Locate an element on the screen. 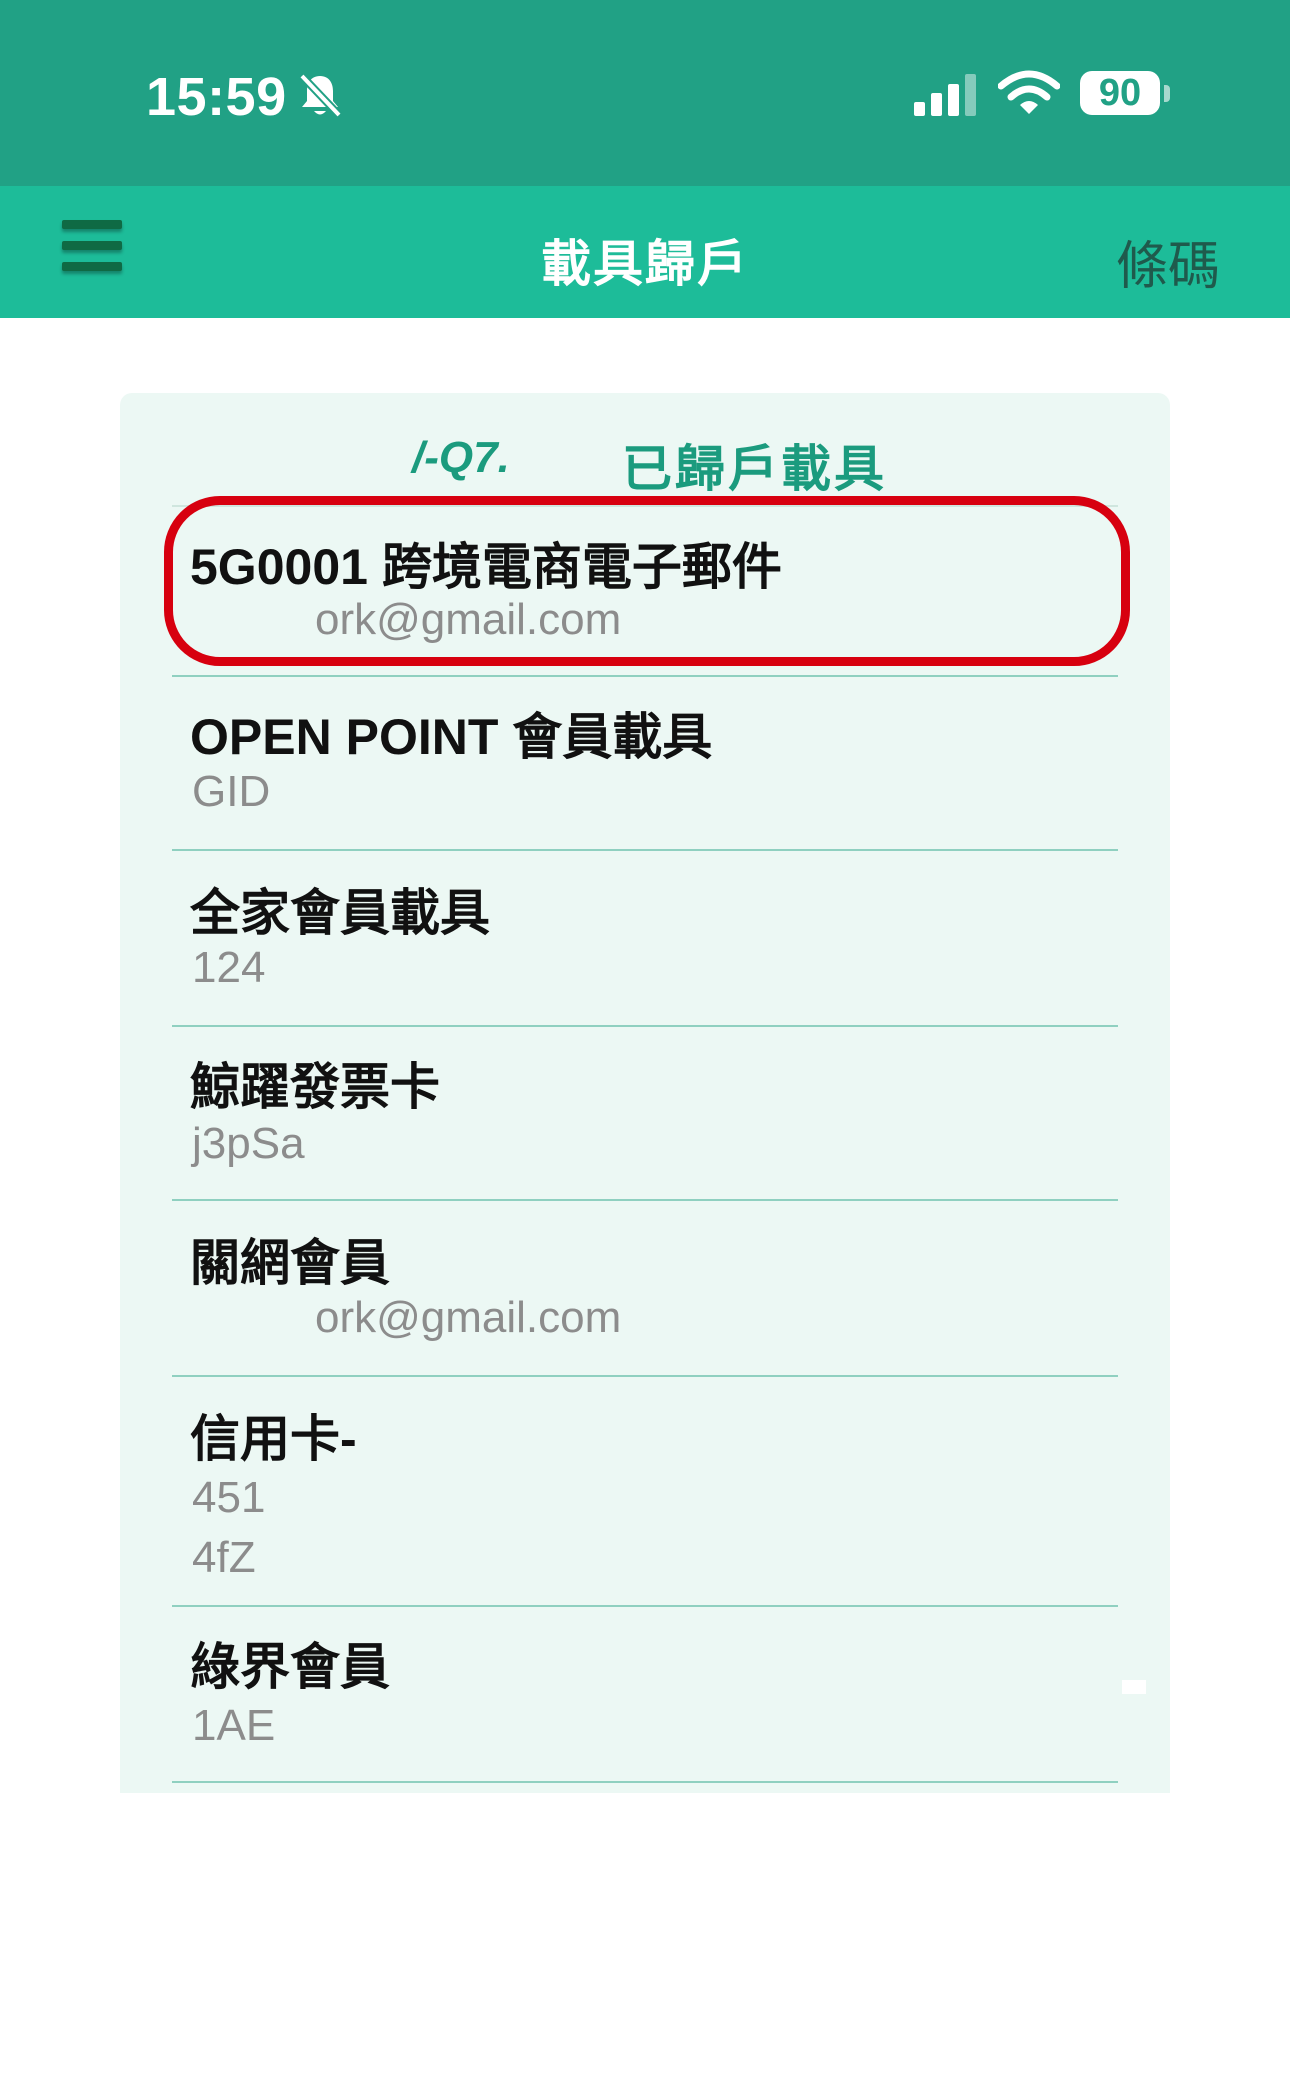 This screenshot has width=1290, height=2080. item-subtitle: GID is located at coordinates (231, 791).